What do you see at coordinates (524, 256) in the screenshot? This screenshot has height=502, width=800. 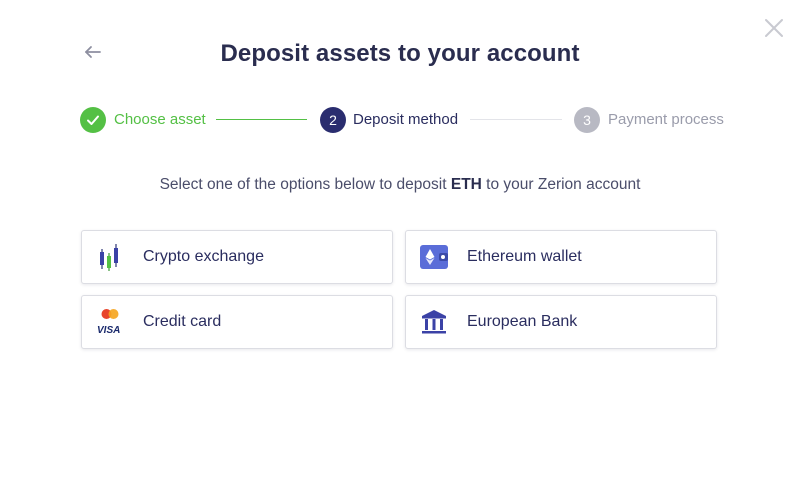 I see `option-label: Ethereum wallet` at bounding box center [524, 256].